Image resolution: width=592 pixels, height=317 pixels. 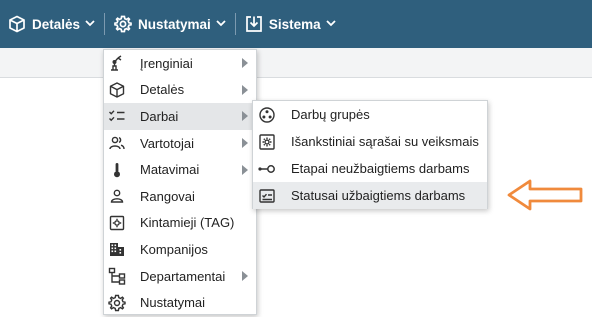 I want to click on menu-item-label: Matavimai, so click(x=170, y=170).